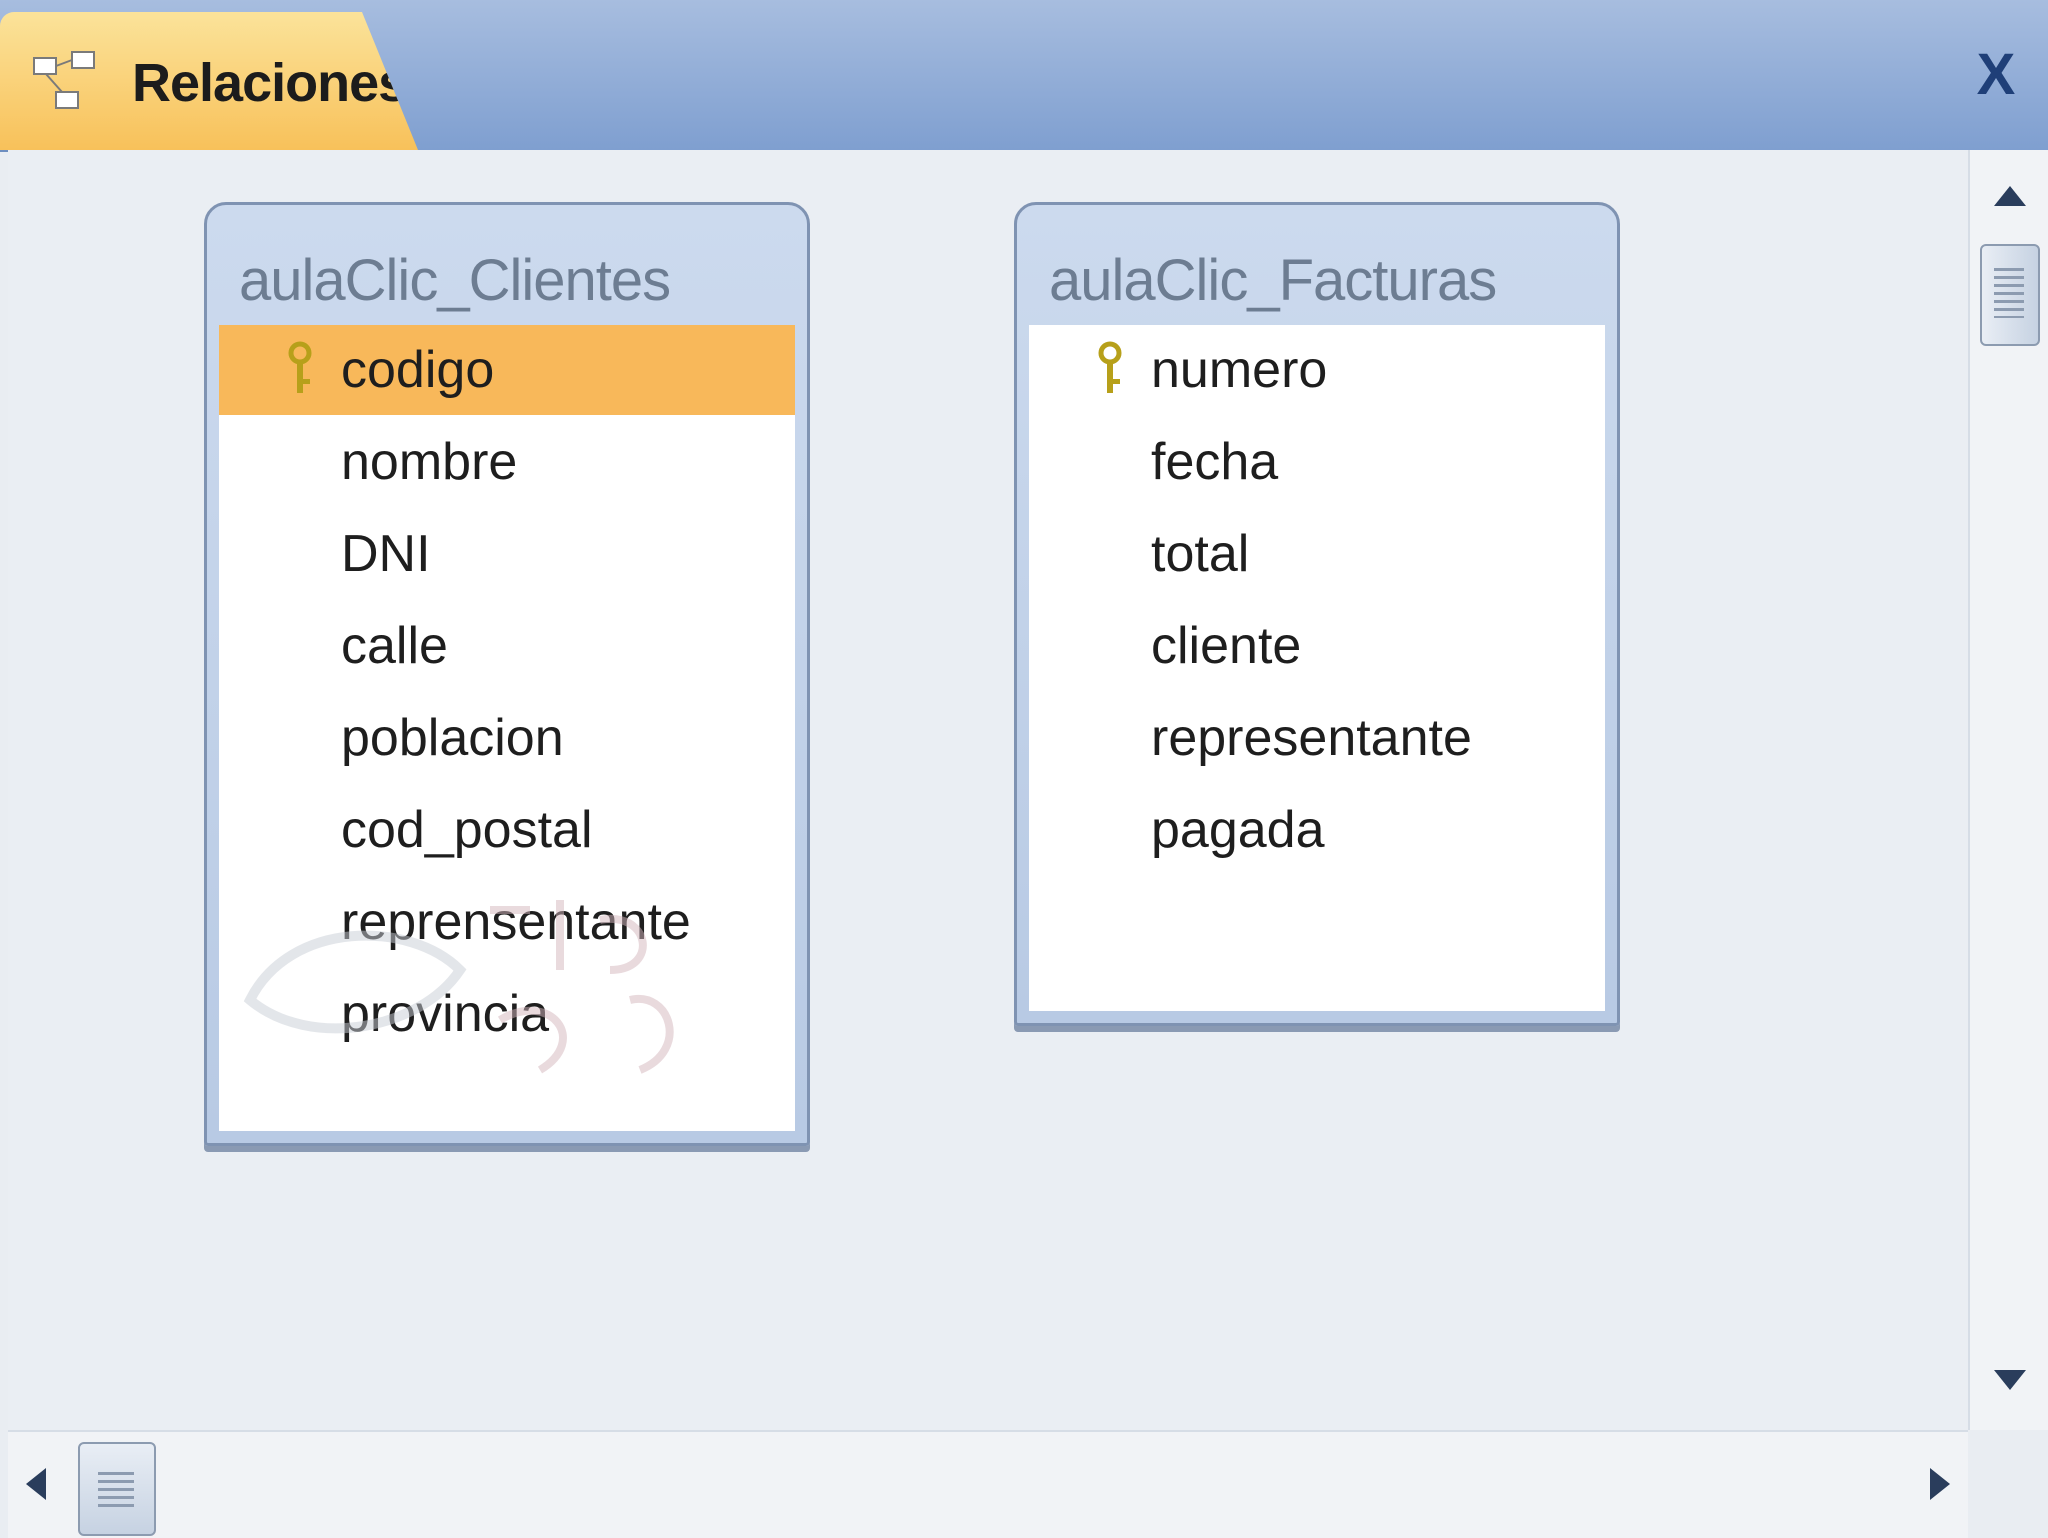  I want to click on field-row: numero, so click(1317, 370).